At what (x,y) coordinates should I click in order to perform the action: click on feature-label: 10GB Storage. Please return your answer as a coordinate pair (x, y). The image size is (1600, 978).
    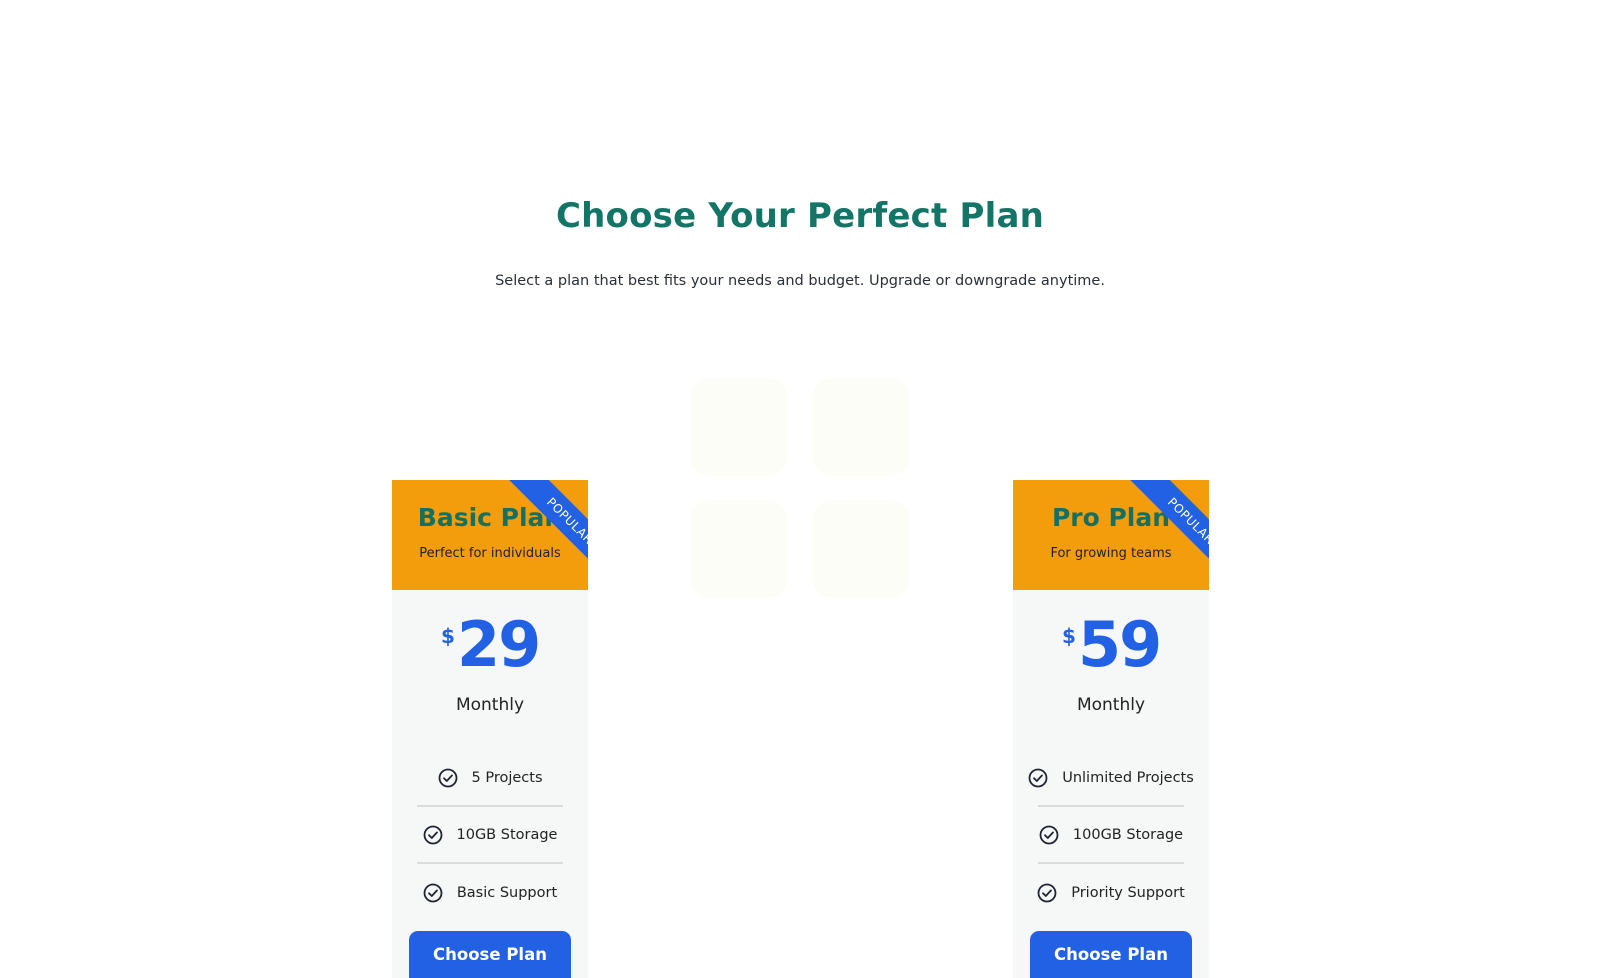
    Looking at the image, I should click on (507, 834).